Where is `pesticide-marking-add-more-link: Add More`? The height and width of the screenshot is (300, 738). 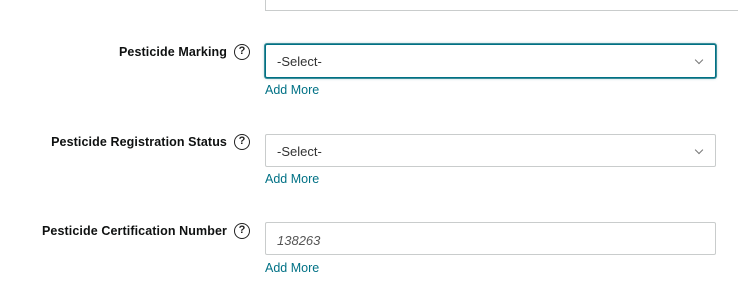 pesticide-marking-add-more-link: Add More is located at coordinates (292, 90).